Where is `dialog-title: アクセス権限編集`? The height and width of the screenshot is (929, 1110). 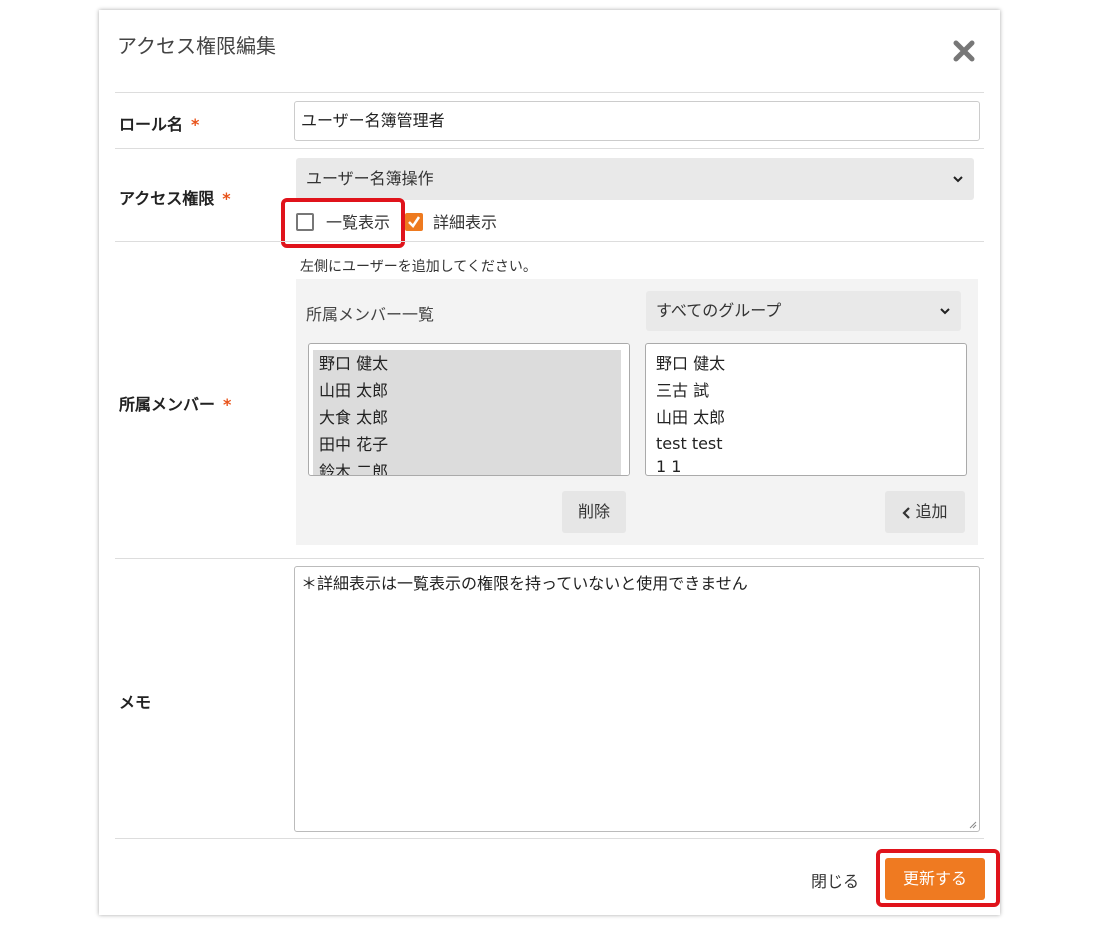 dialog-title: アクセス権限編集 is located at coordinates (196, 46).